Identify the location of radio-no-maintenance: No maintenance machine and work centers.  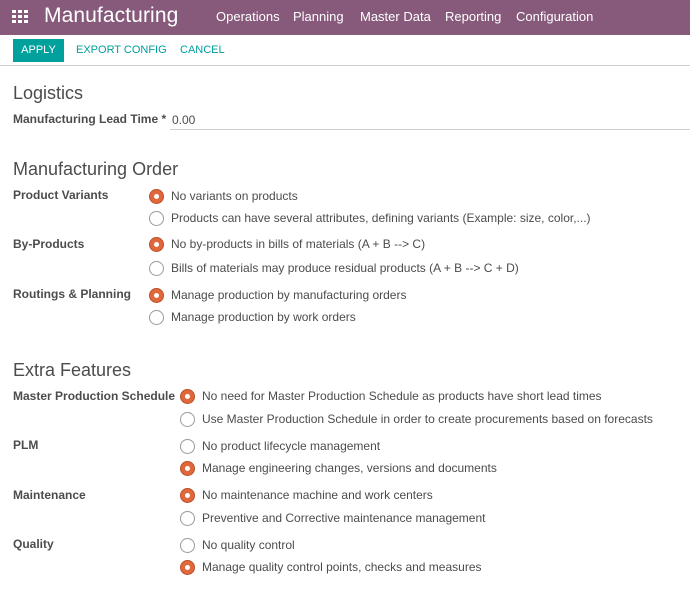
(306, 495).